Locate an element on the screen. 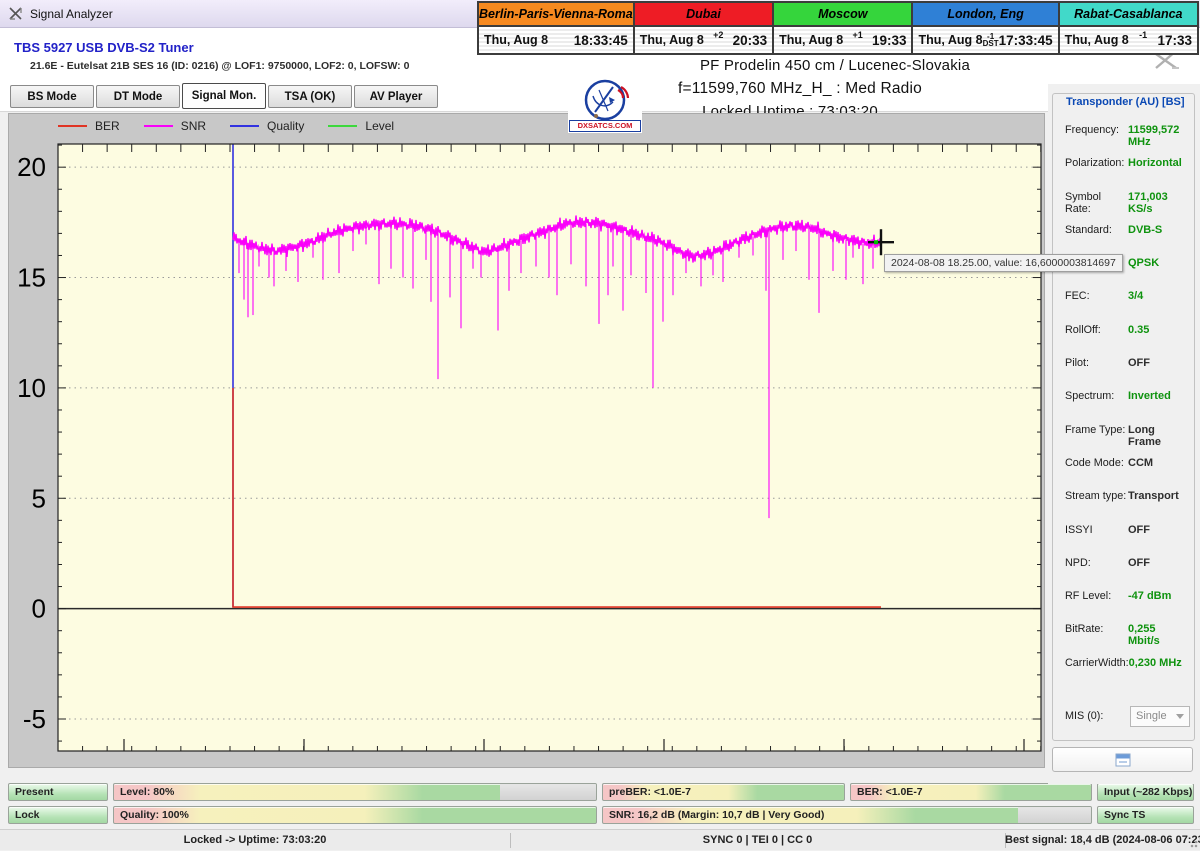  clock-dubai: Dubai Thu, Aug 8 +2 20:33 is located at coordinates (703, 28).